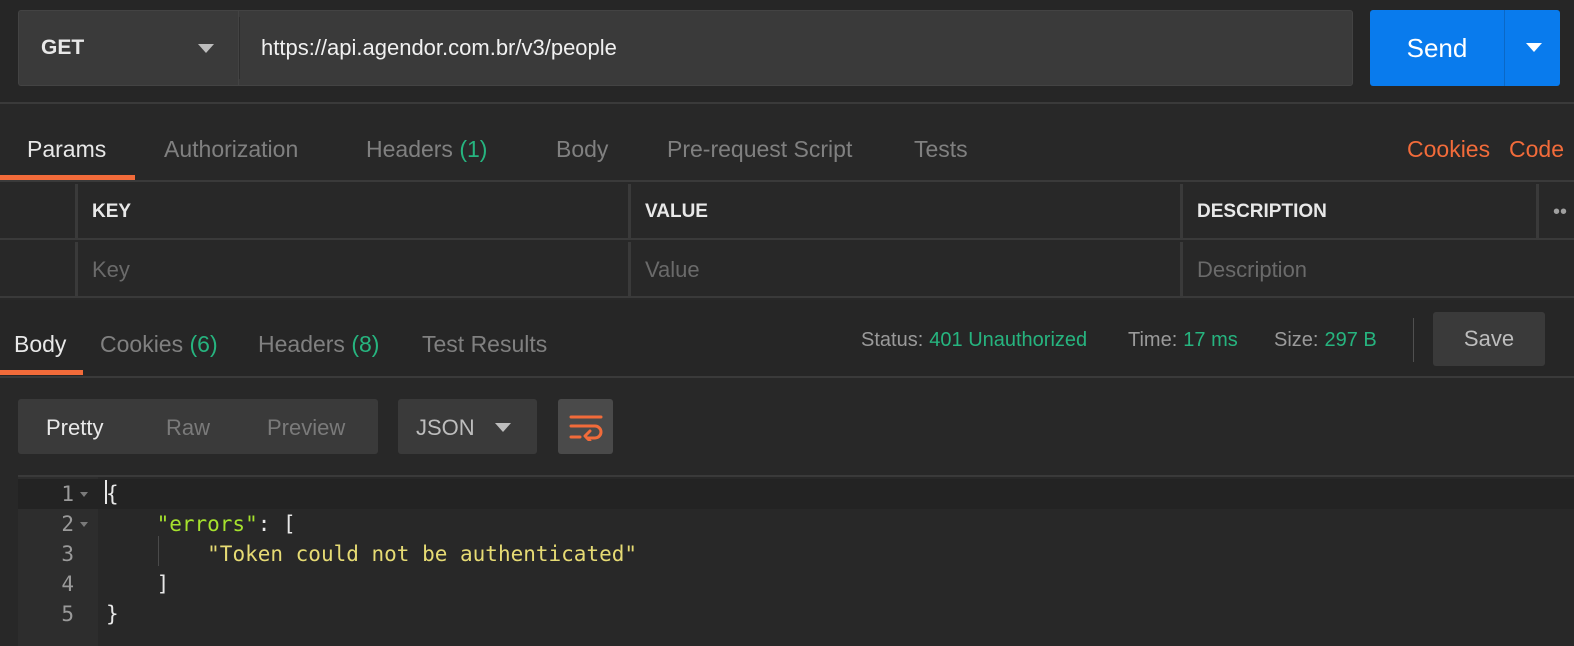 Image resolution: width=1574 pixels, height=646 pixels. Describe the element at coordinates (409, 149) in the screenshot. I see `tab-headers-label: Headers` at that location.